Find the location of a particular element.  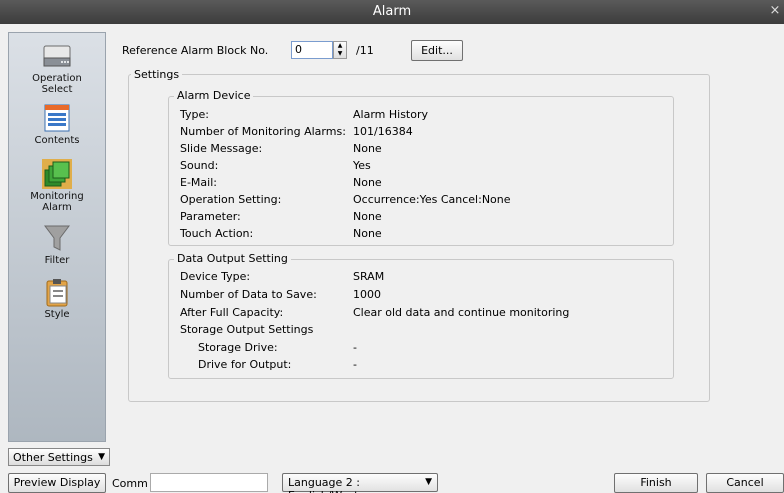

email-value: None is located at coordinates (367, 182).